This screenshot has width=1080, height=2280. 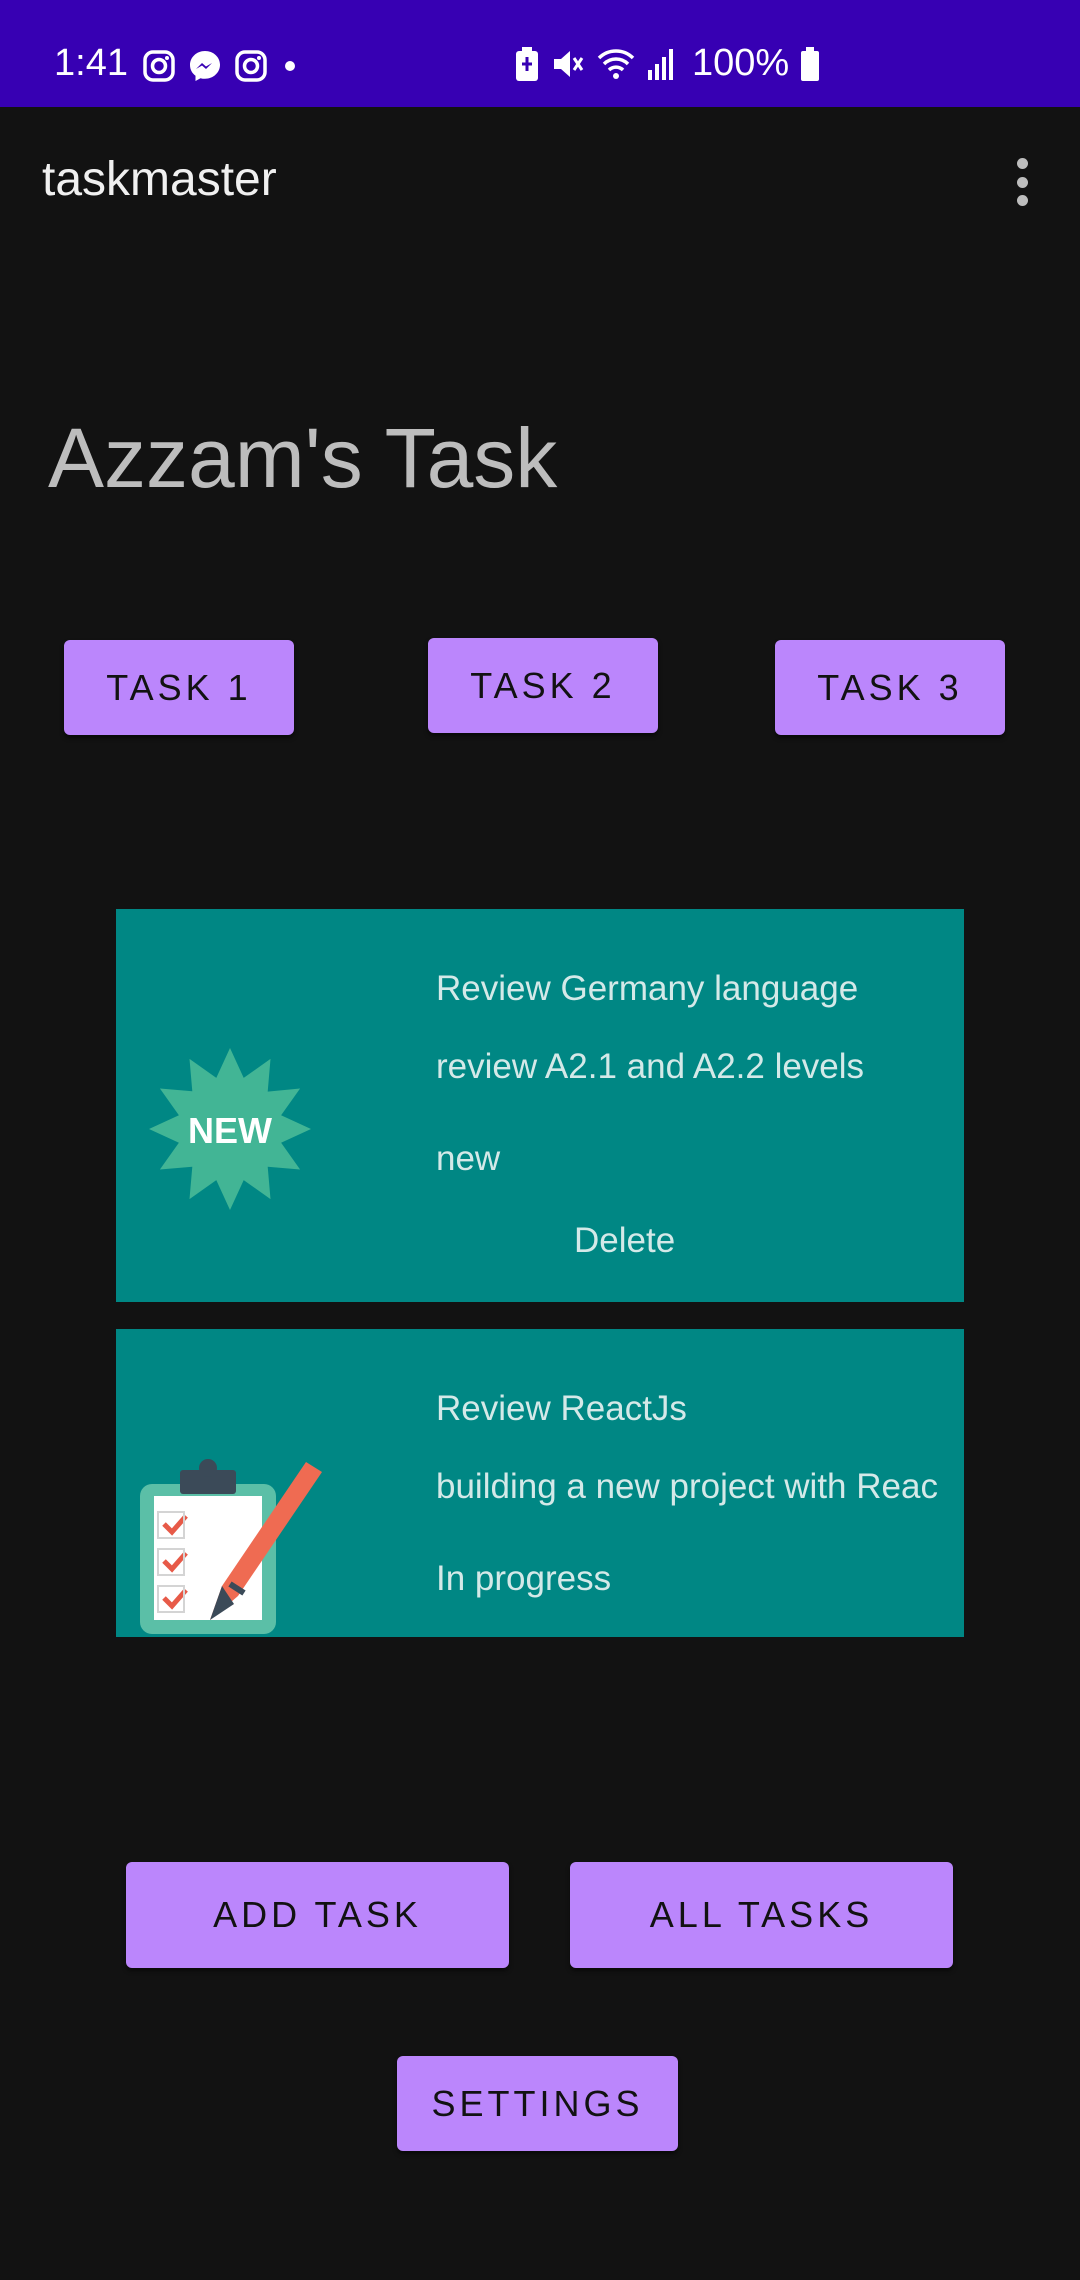 What do you see at coordinates (660, 64) in the screenshot?
I see `signal-icon` at bounding box center [660, 64].